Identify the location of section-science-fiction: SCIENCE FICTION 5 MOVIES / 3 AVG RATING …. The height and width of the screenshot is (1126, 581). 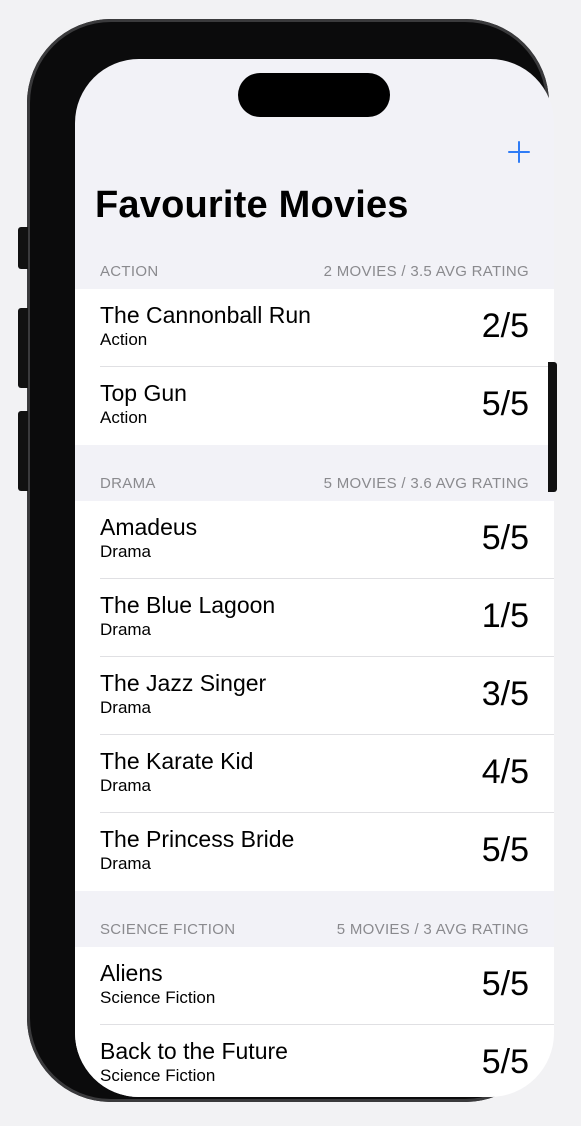
(314, 1002).